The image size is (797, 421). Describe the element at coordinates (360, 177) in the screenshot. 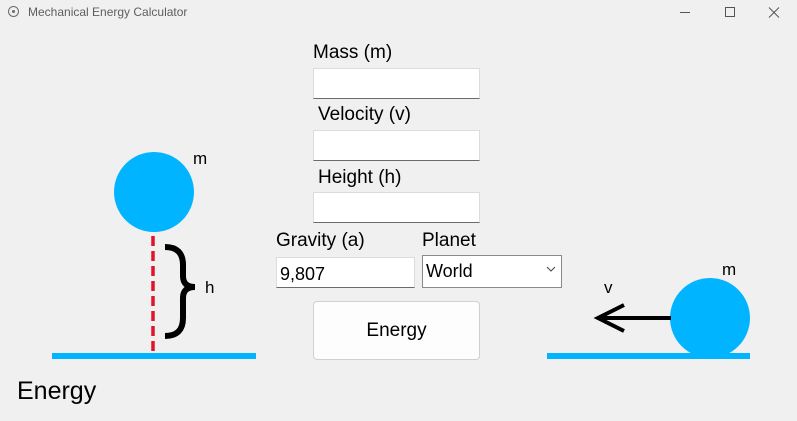

I see `height-label-form: Height (h)` at that location.